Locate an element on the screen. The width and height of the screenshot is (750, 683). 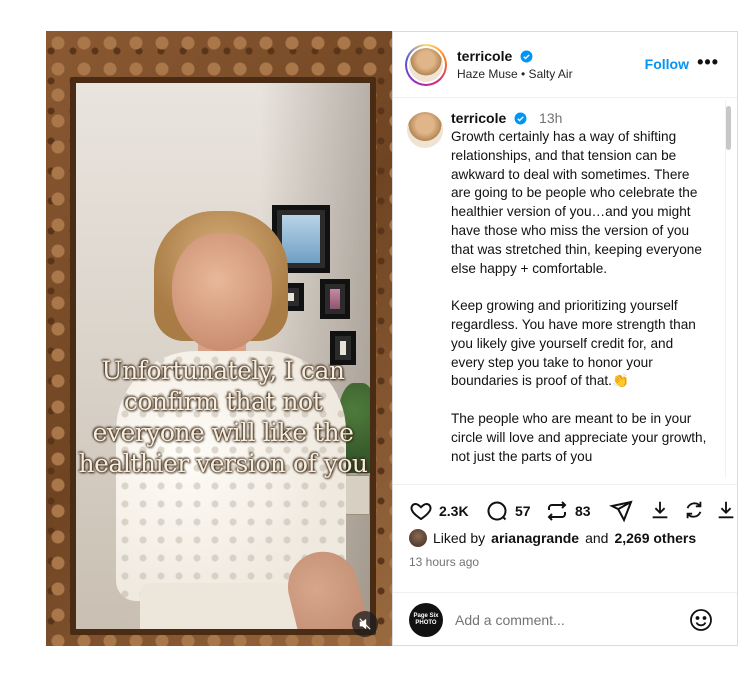
emoji-button is located at coordinates (701, 622).